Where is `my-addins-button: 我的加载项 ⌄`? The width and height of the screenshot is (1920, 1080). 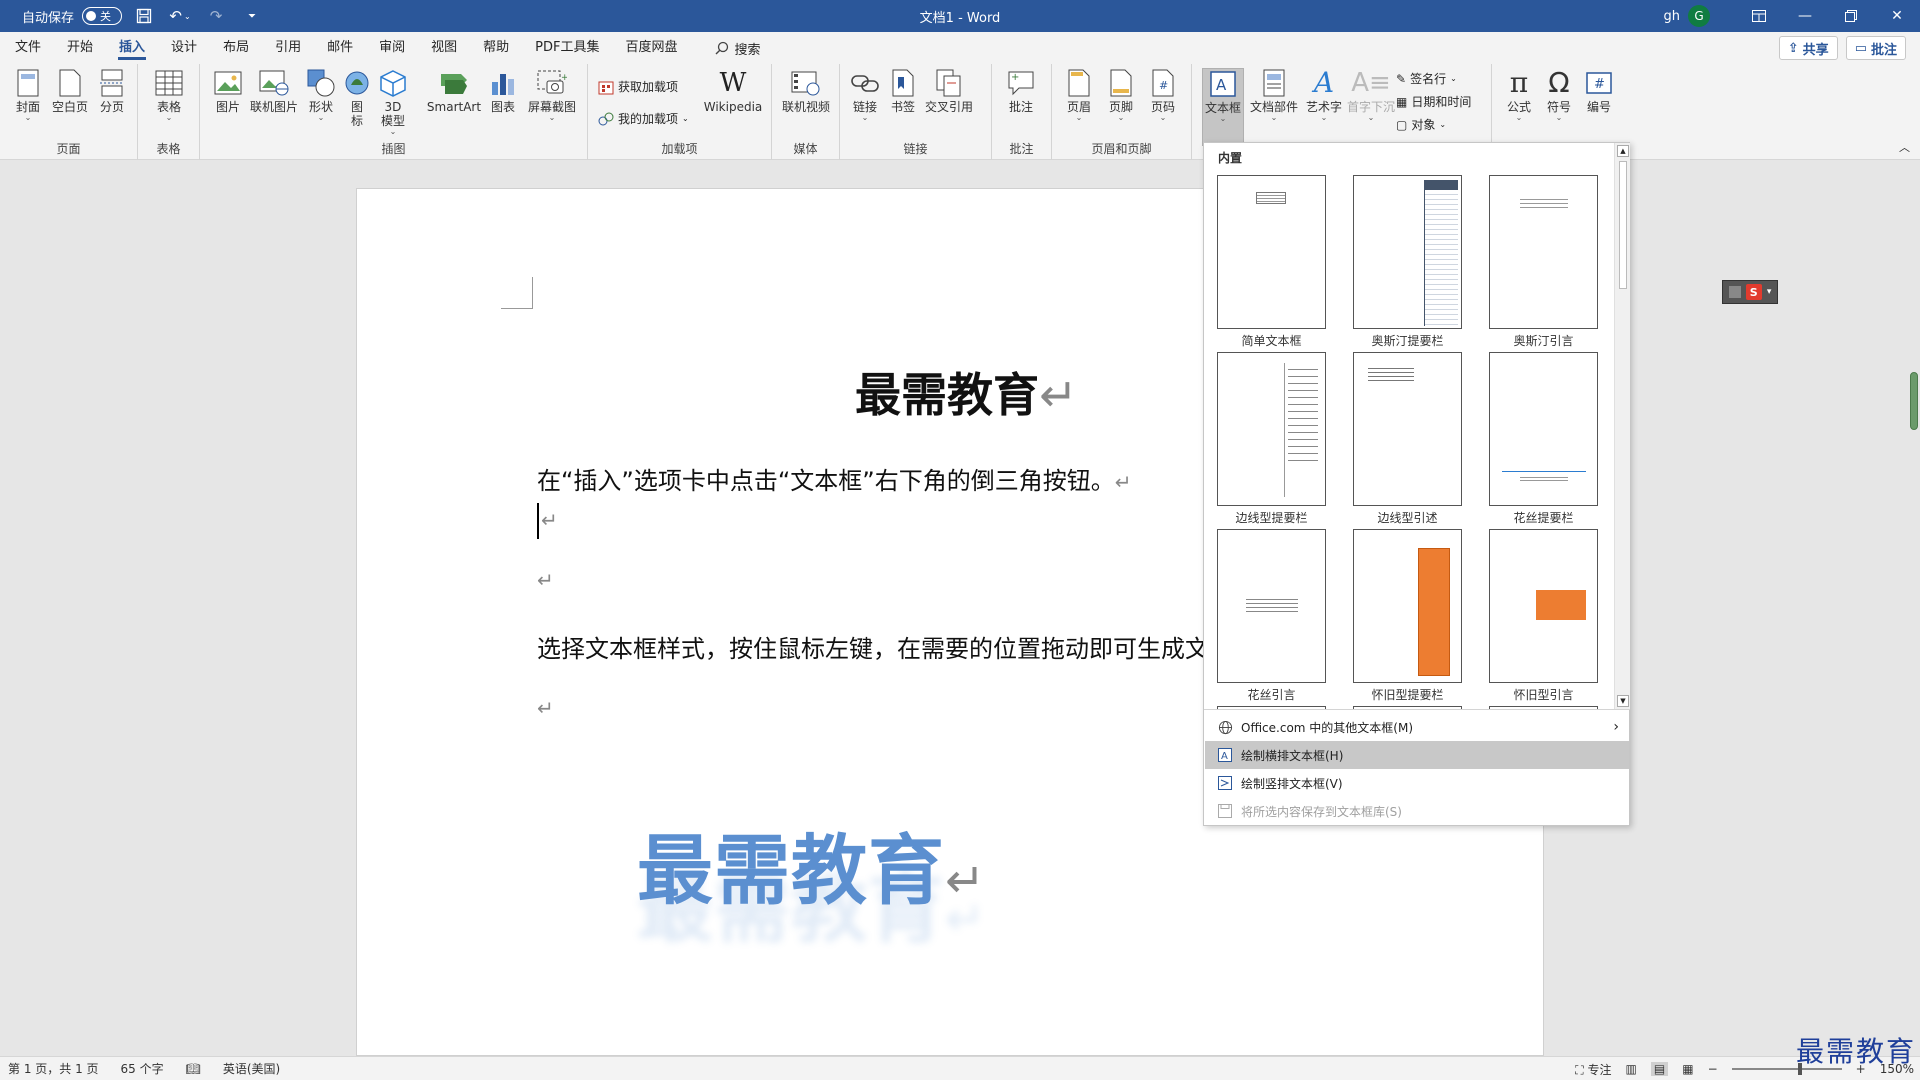 my-addins-button: 我的加载项 ⌄ is located at coordinates (643, 118).